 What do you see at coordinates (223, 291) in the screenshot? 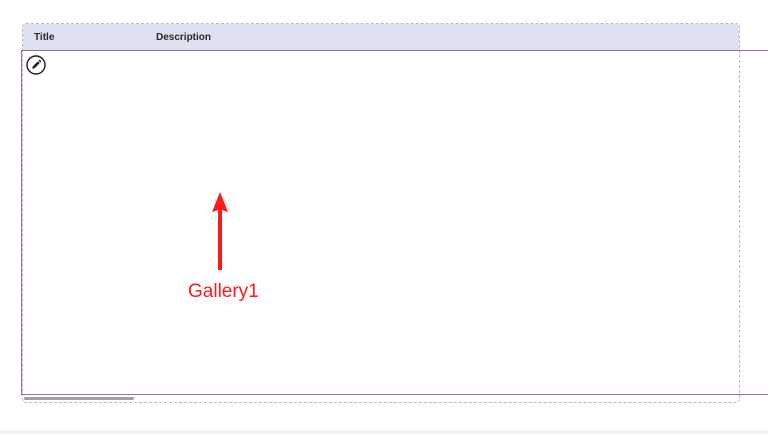
I see `gallery-annotation-label: Gallery1` at bounding box center [223, 291].